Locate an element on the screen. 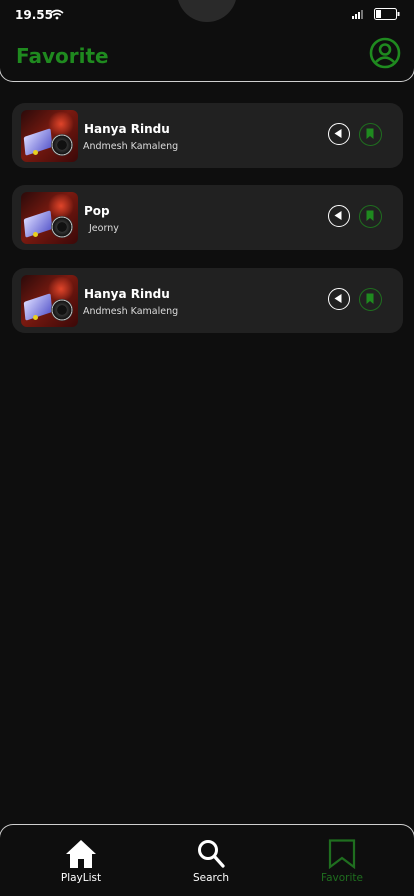  nav-item-favorite: Favorite is located at coordinates (342, 863).